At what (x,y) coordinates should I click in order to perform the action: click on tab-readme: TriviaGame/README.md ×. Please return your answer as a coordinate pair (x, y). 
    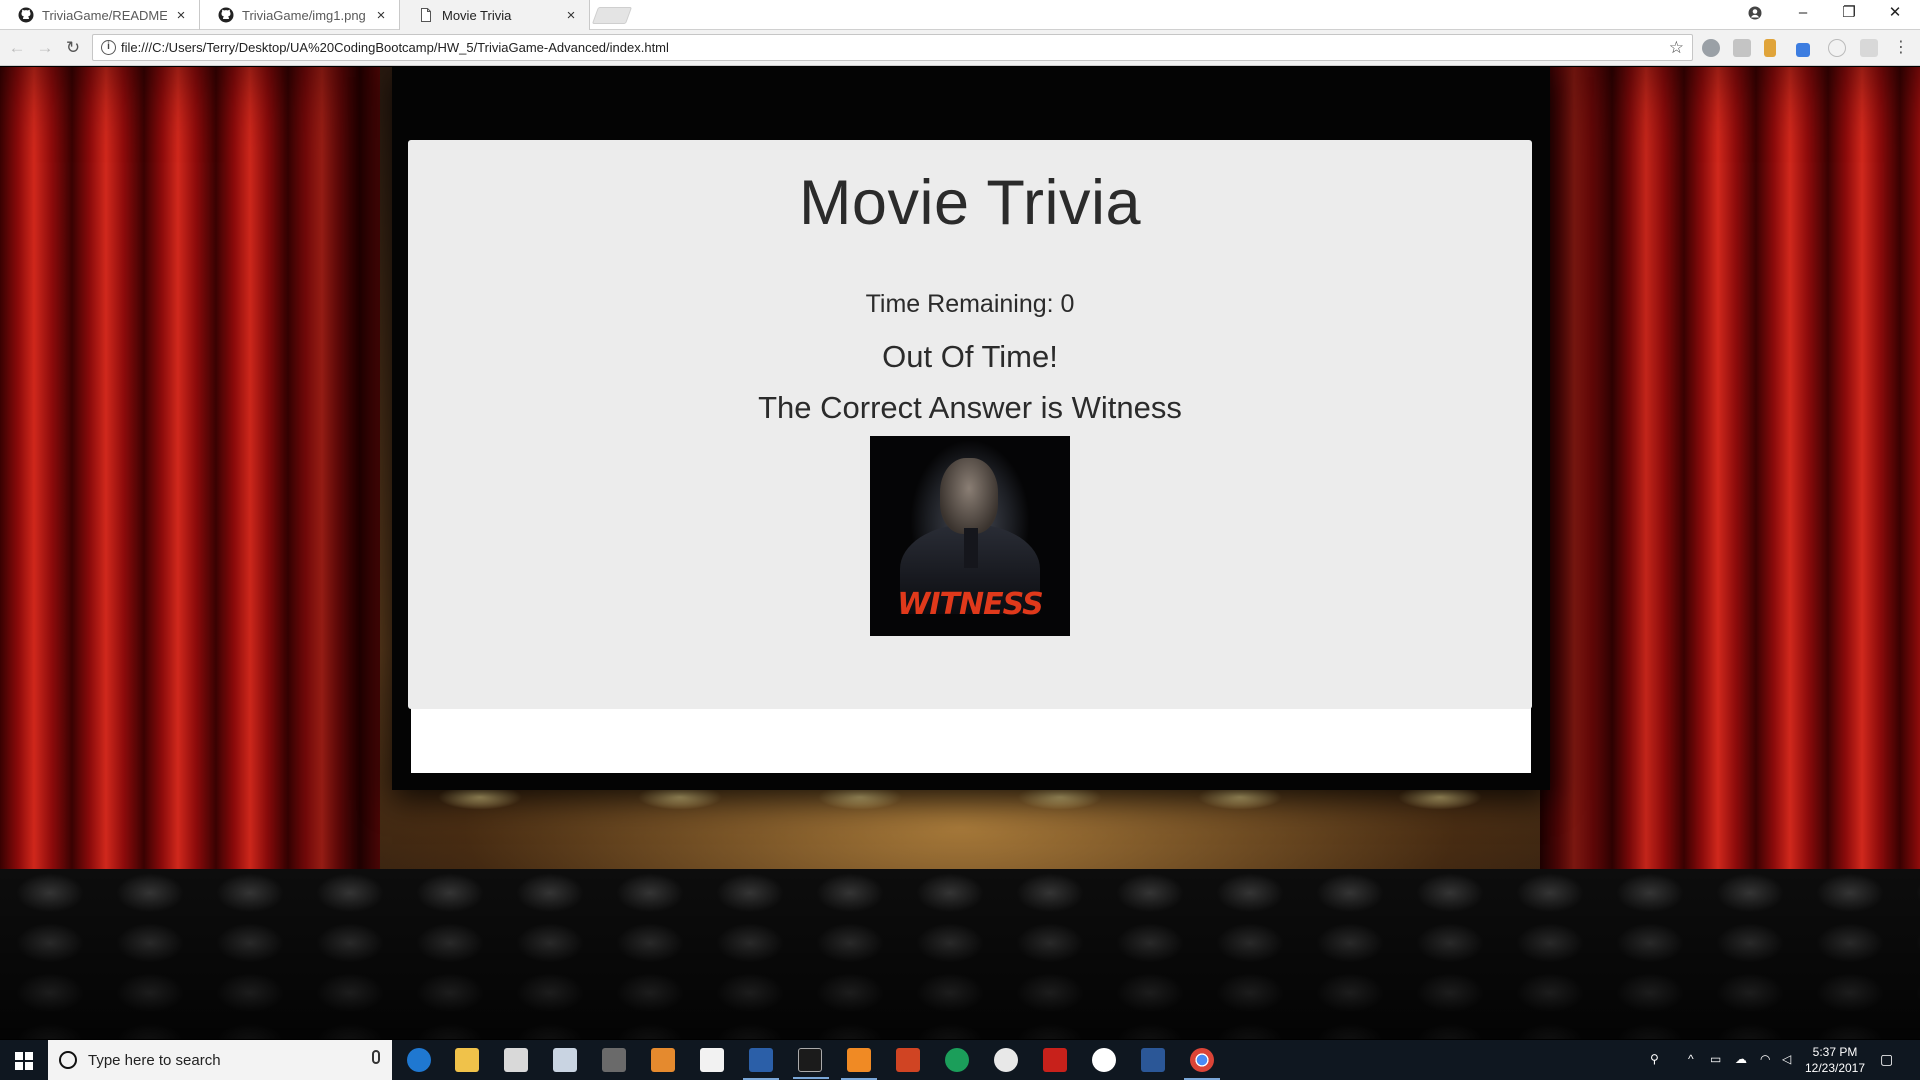
    Looking at the image, I should click on (100, 15).